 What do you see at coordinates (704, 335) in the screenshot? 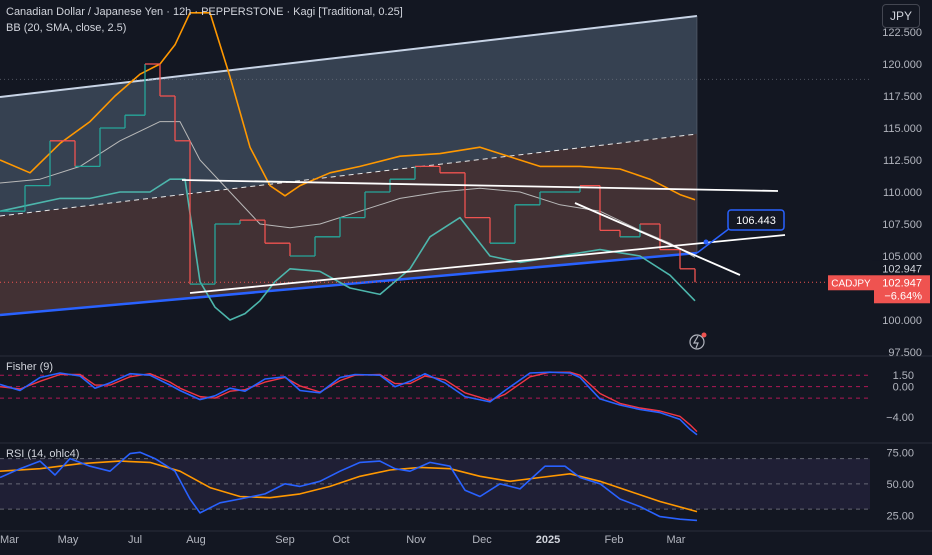
I see `replay-icon-dot` at bounding box center [704, 335].